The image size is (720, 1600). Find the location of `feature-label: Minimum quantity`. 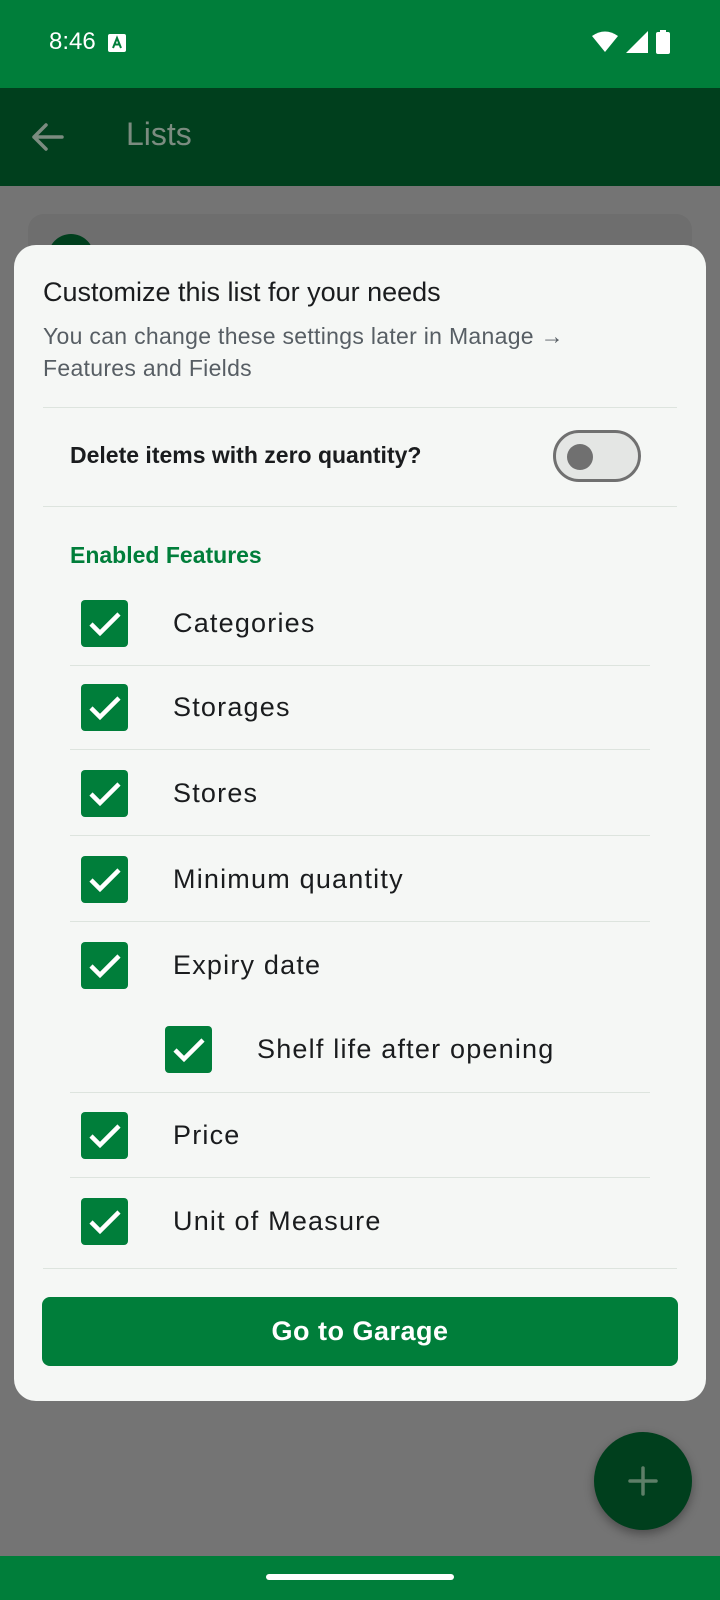

feature-label: Minimum quantity is located at coordinates (288, 879).